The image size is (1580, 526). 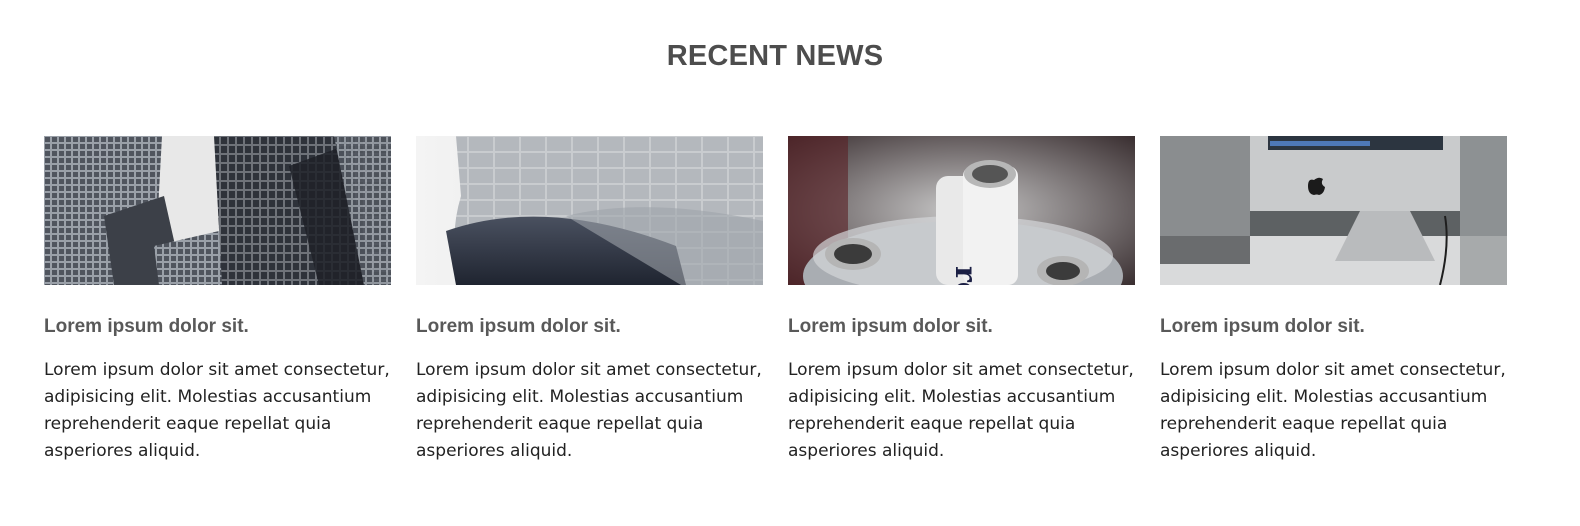 What do you see at coordinates (217, 210) in the screenshot?
I see `news-image-skyscrapers` at bounding box center [217, 210].